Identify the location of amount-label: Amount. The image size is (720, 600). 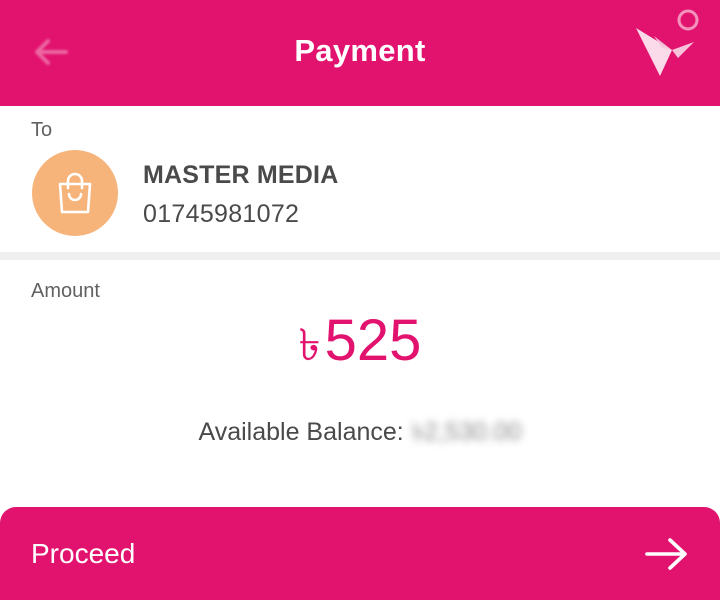
(65, 291).